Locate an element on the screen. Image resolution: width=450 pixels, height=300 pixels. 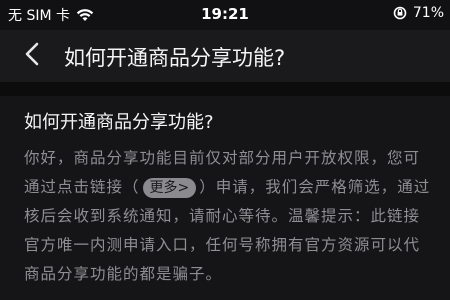
body-text: 通过点击链接（ is located at coordinates (82, 187).